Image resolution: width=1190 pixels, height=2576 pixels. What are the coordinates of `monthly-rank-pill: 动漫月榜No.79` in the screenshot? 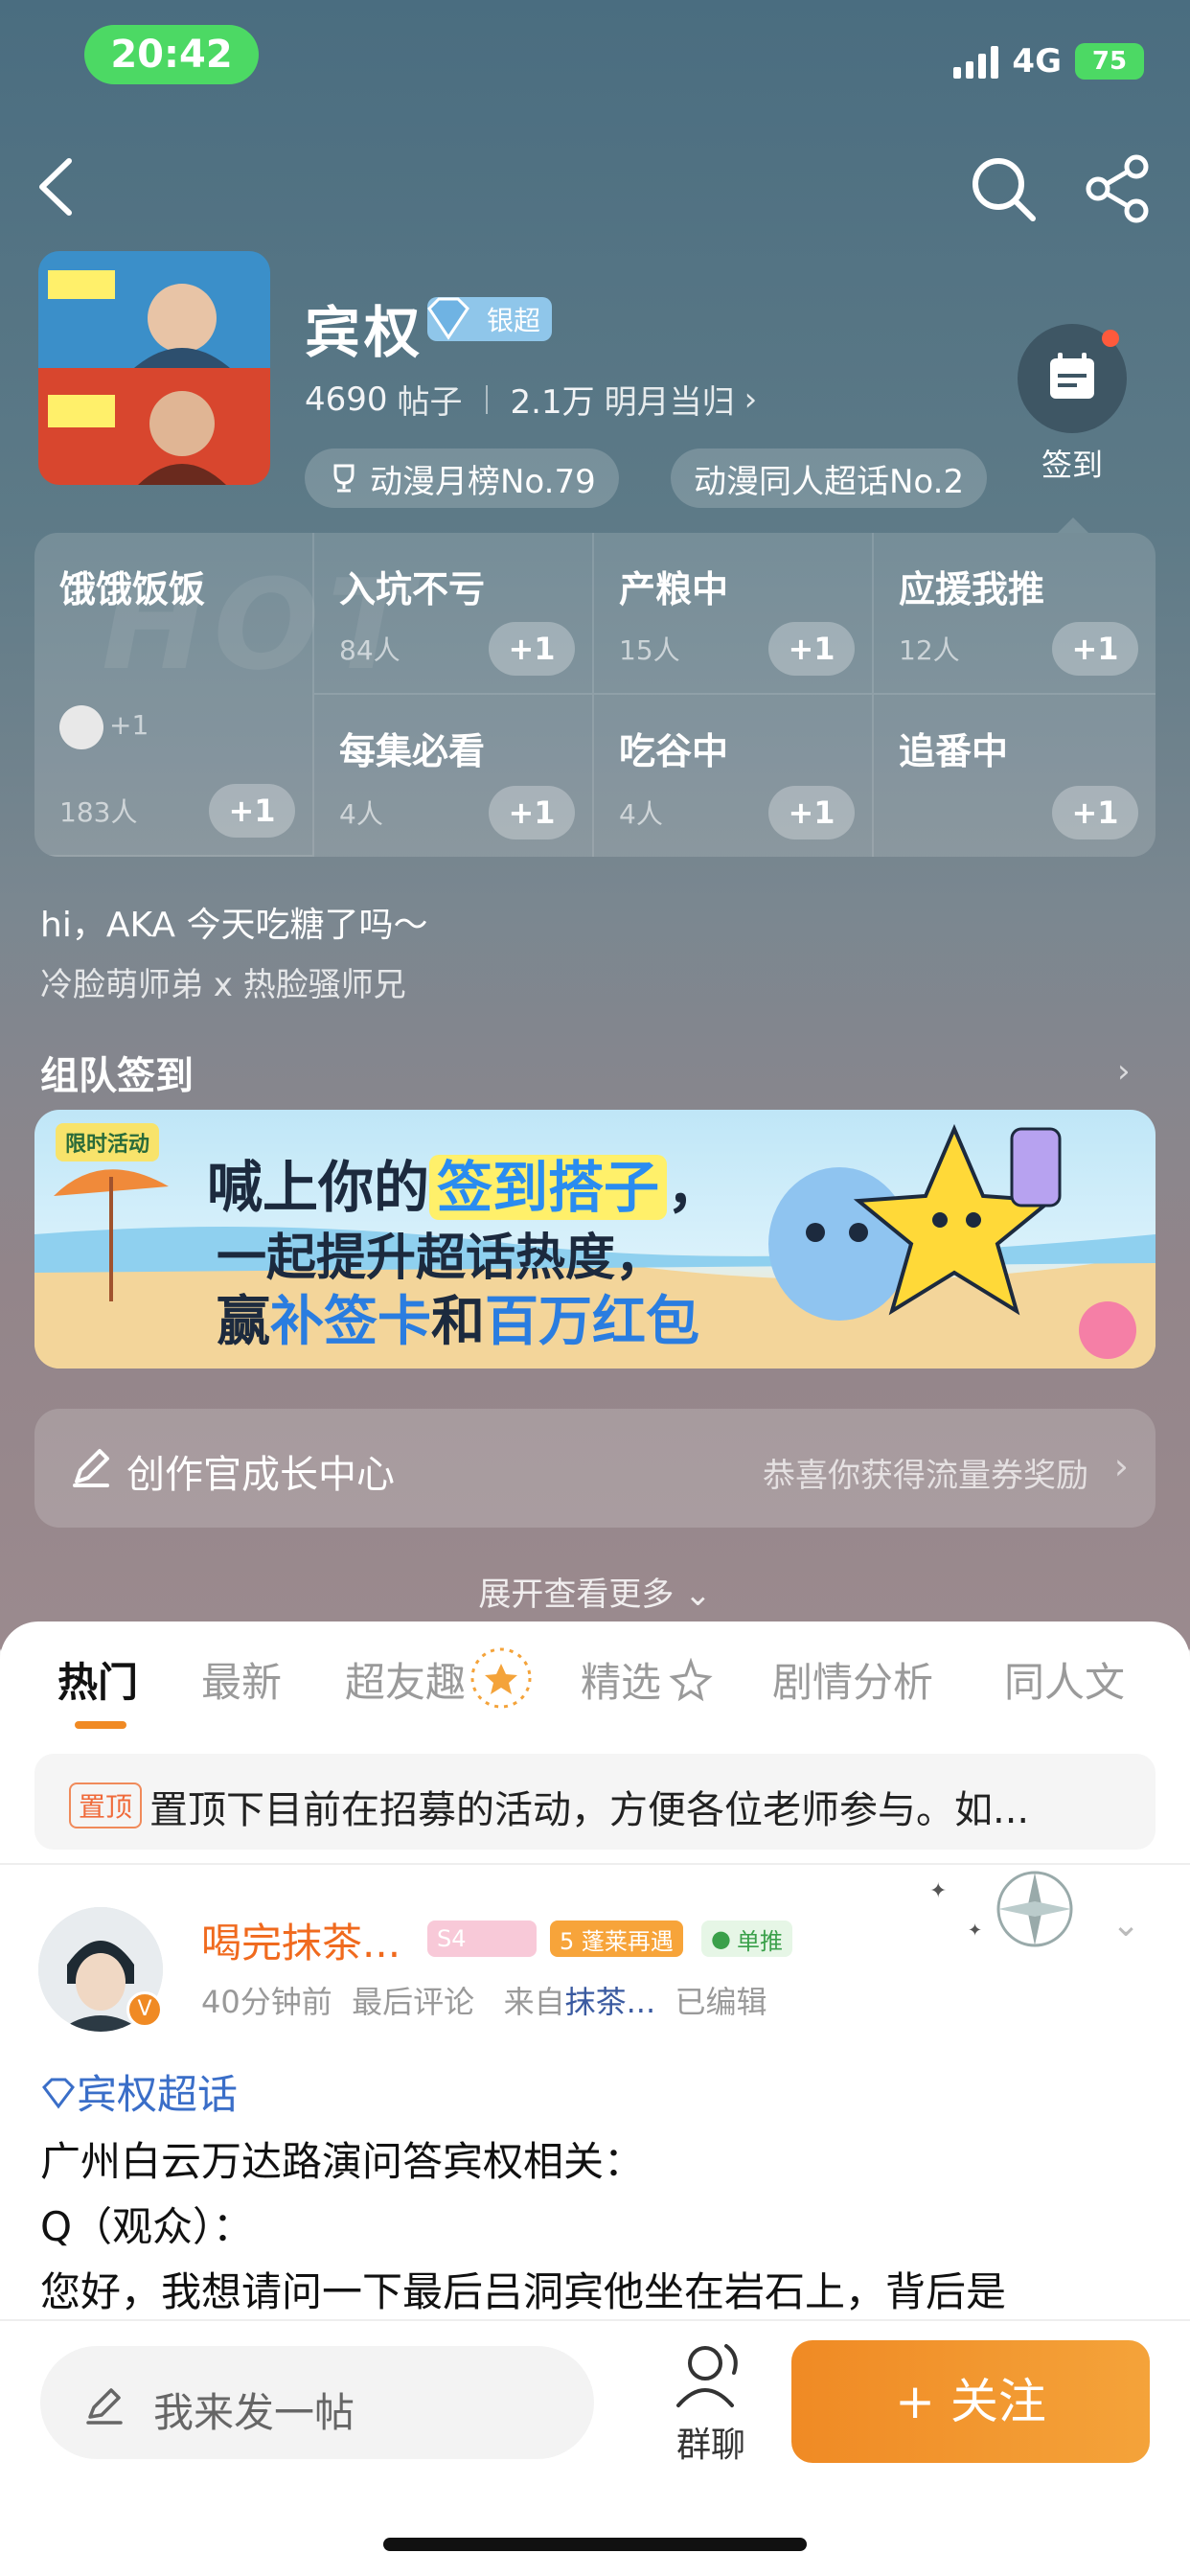 It's located at (462, 478).